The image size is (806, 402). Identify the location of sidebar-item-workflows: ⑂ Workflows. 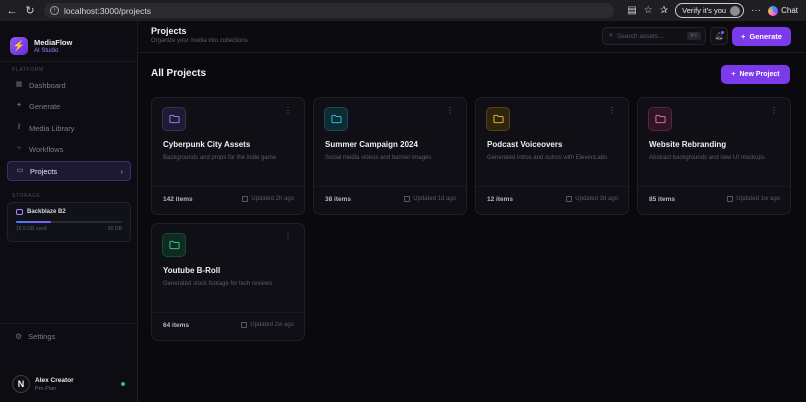
(69, 149).